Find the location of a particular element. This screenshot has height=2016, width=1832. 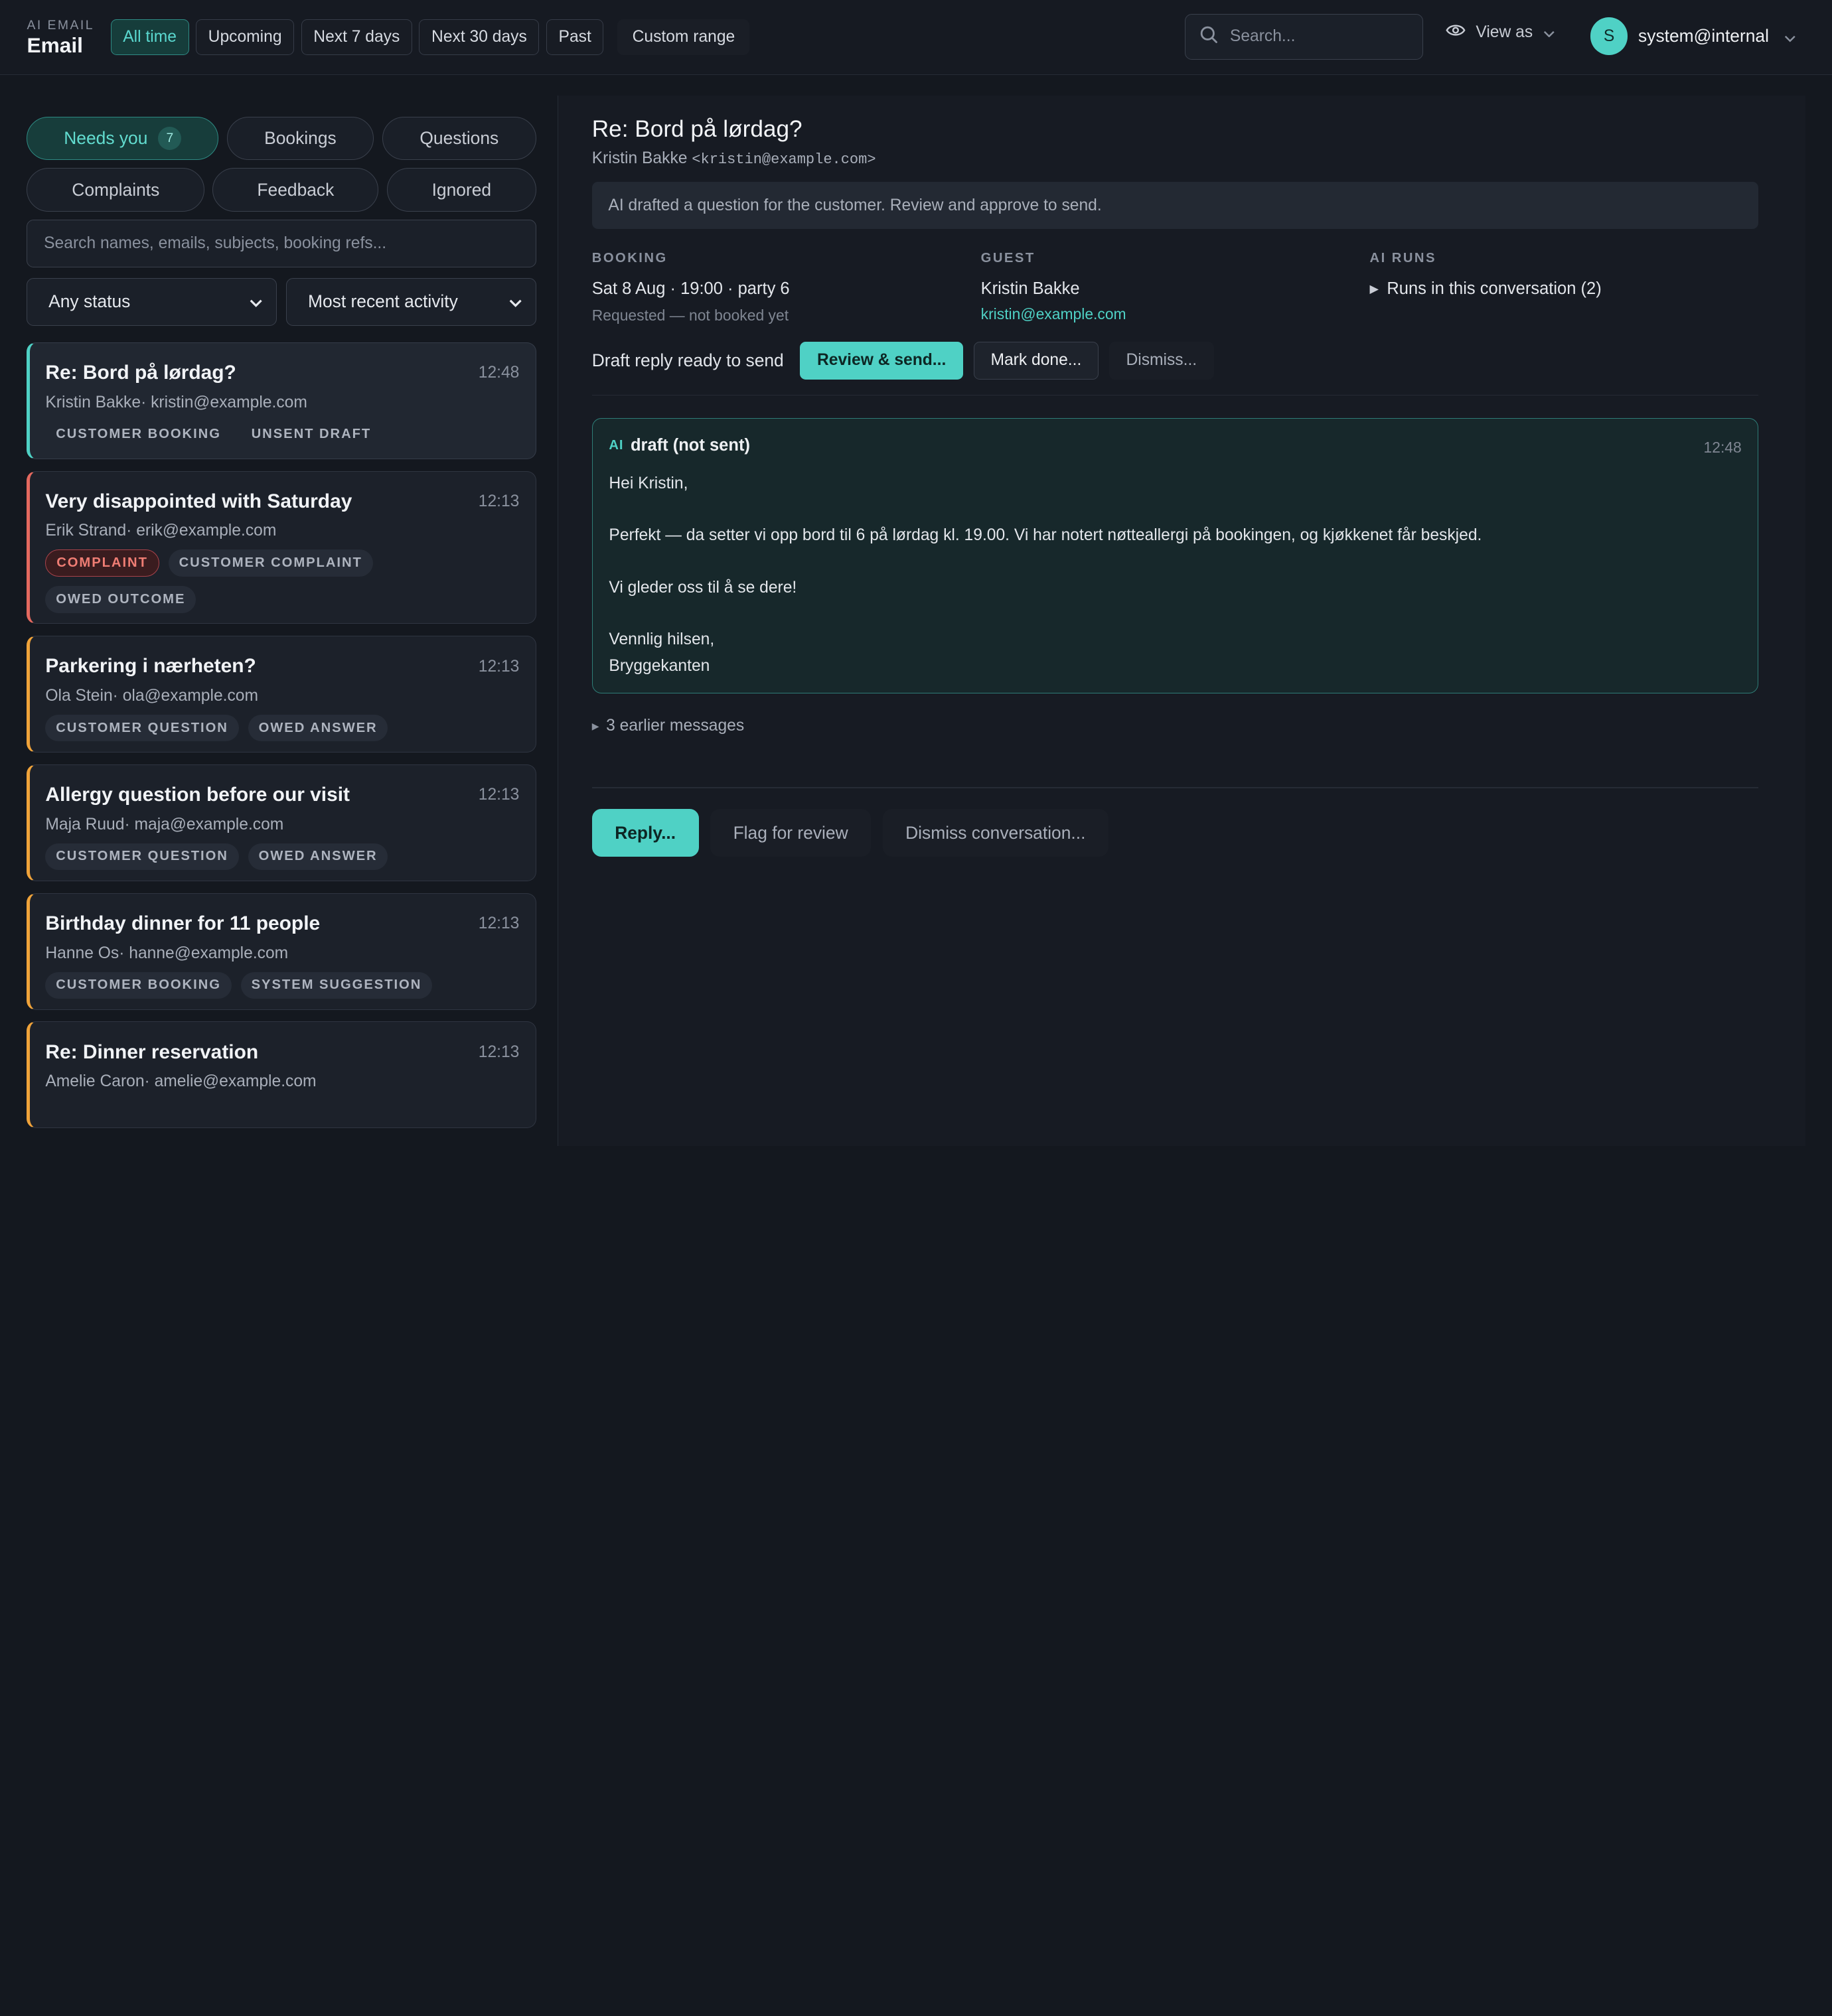

chip-feedback: Feedback is located at coordinates (295, 190).